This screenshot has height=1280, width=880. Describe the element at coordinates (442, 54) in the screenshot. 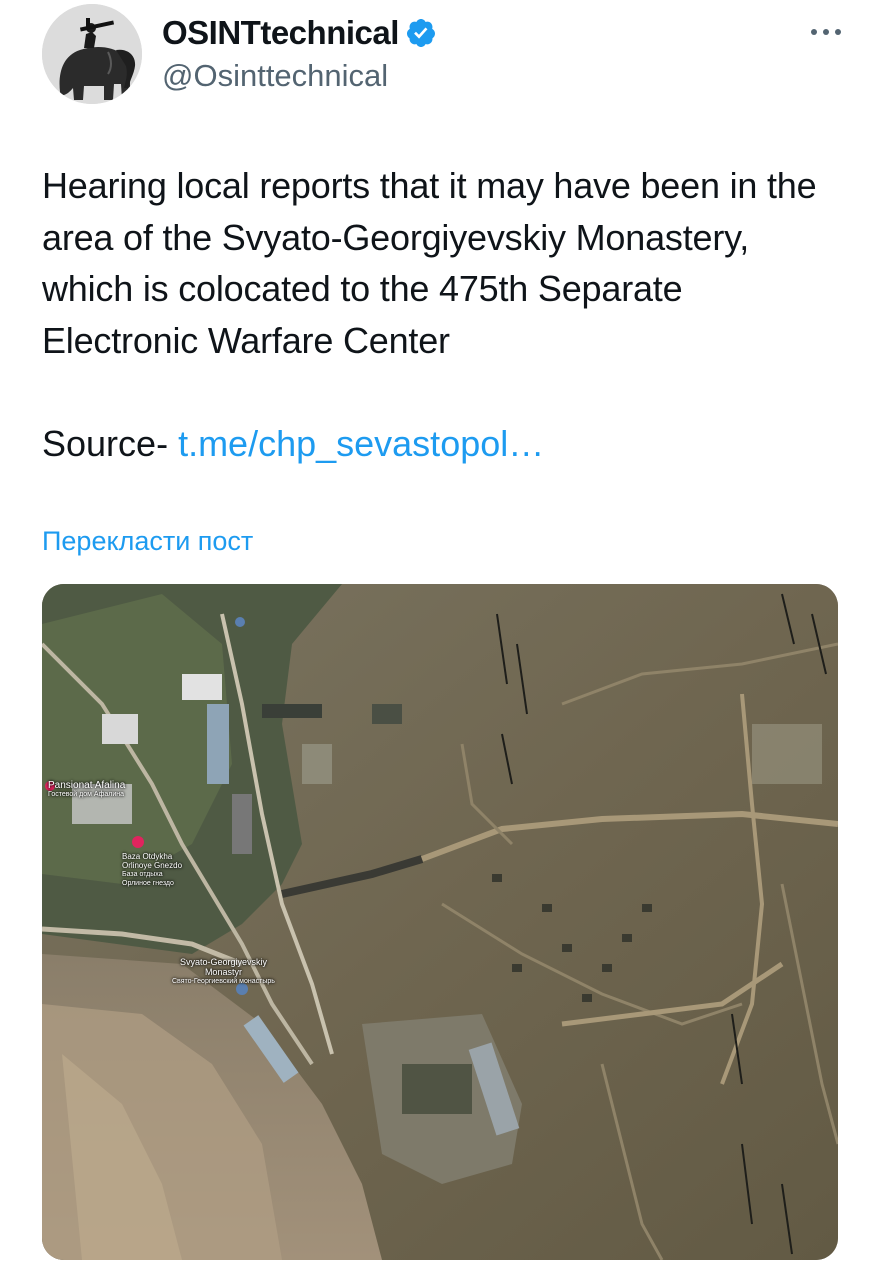

I see `tweet-header: OSINTtechnical @Osinttechnical` at that location.